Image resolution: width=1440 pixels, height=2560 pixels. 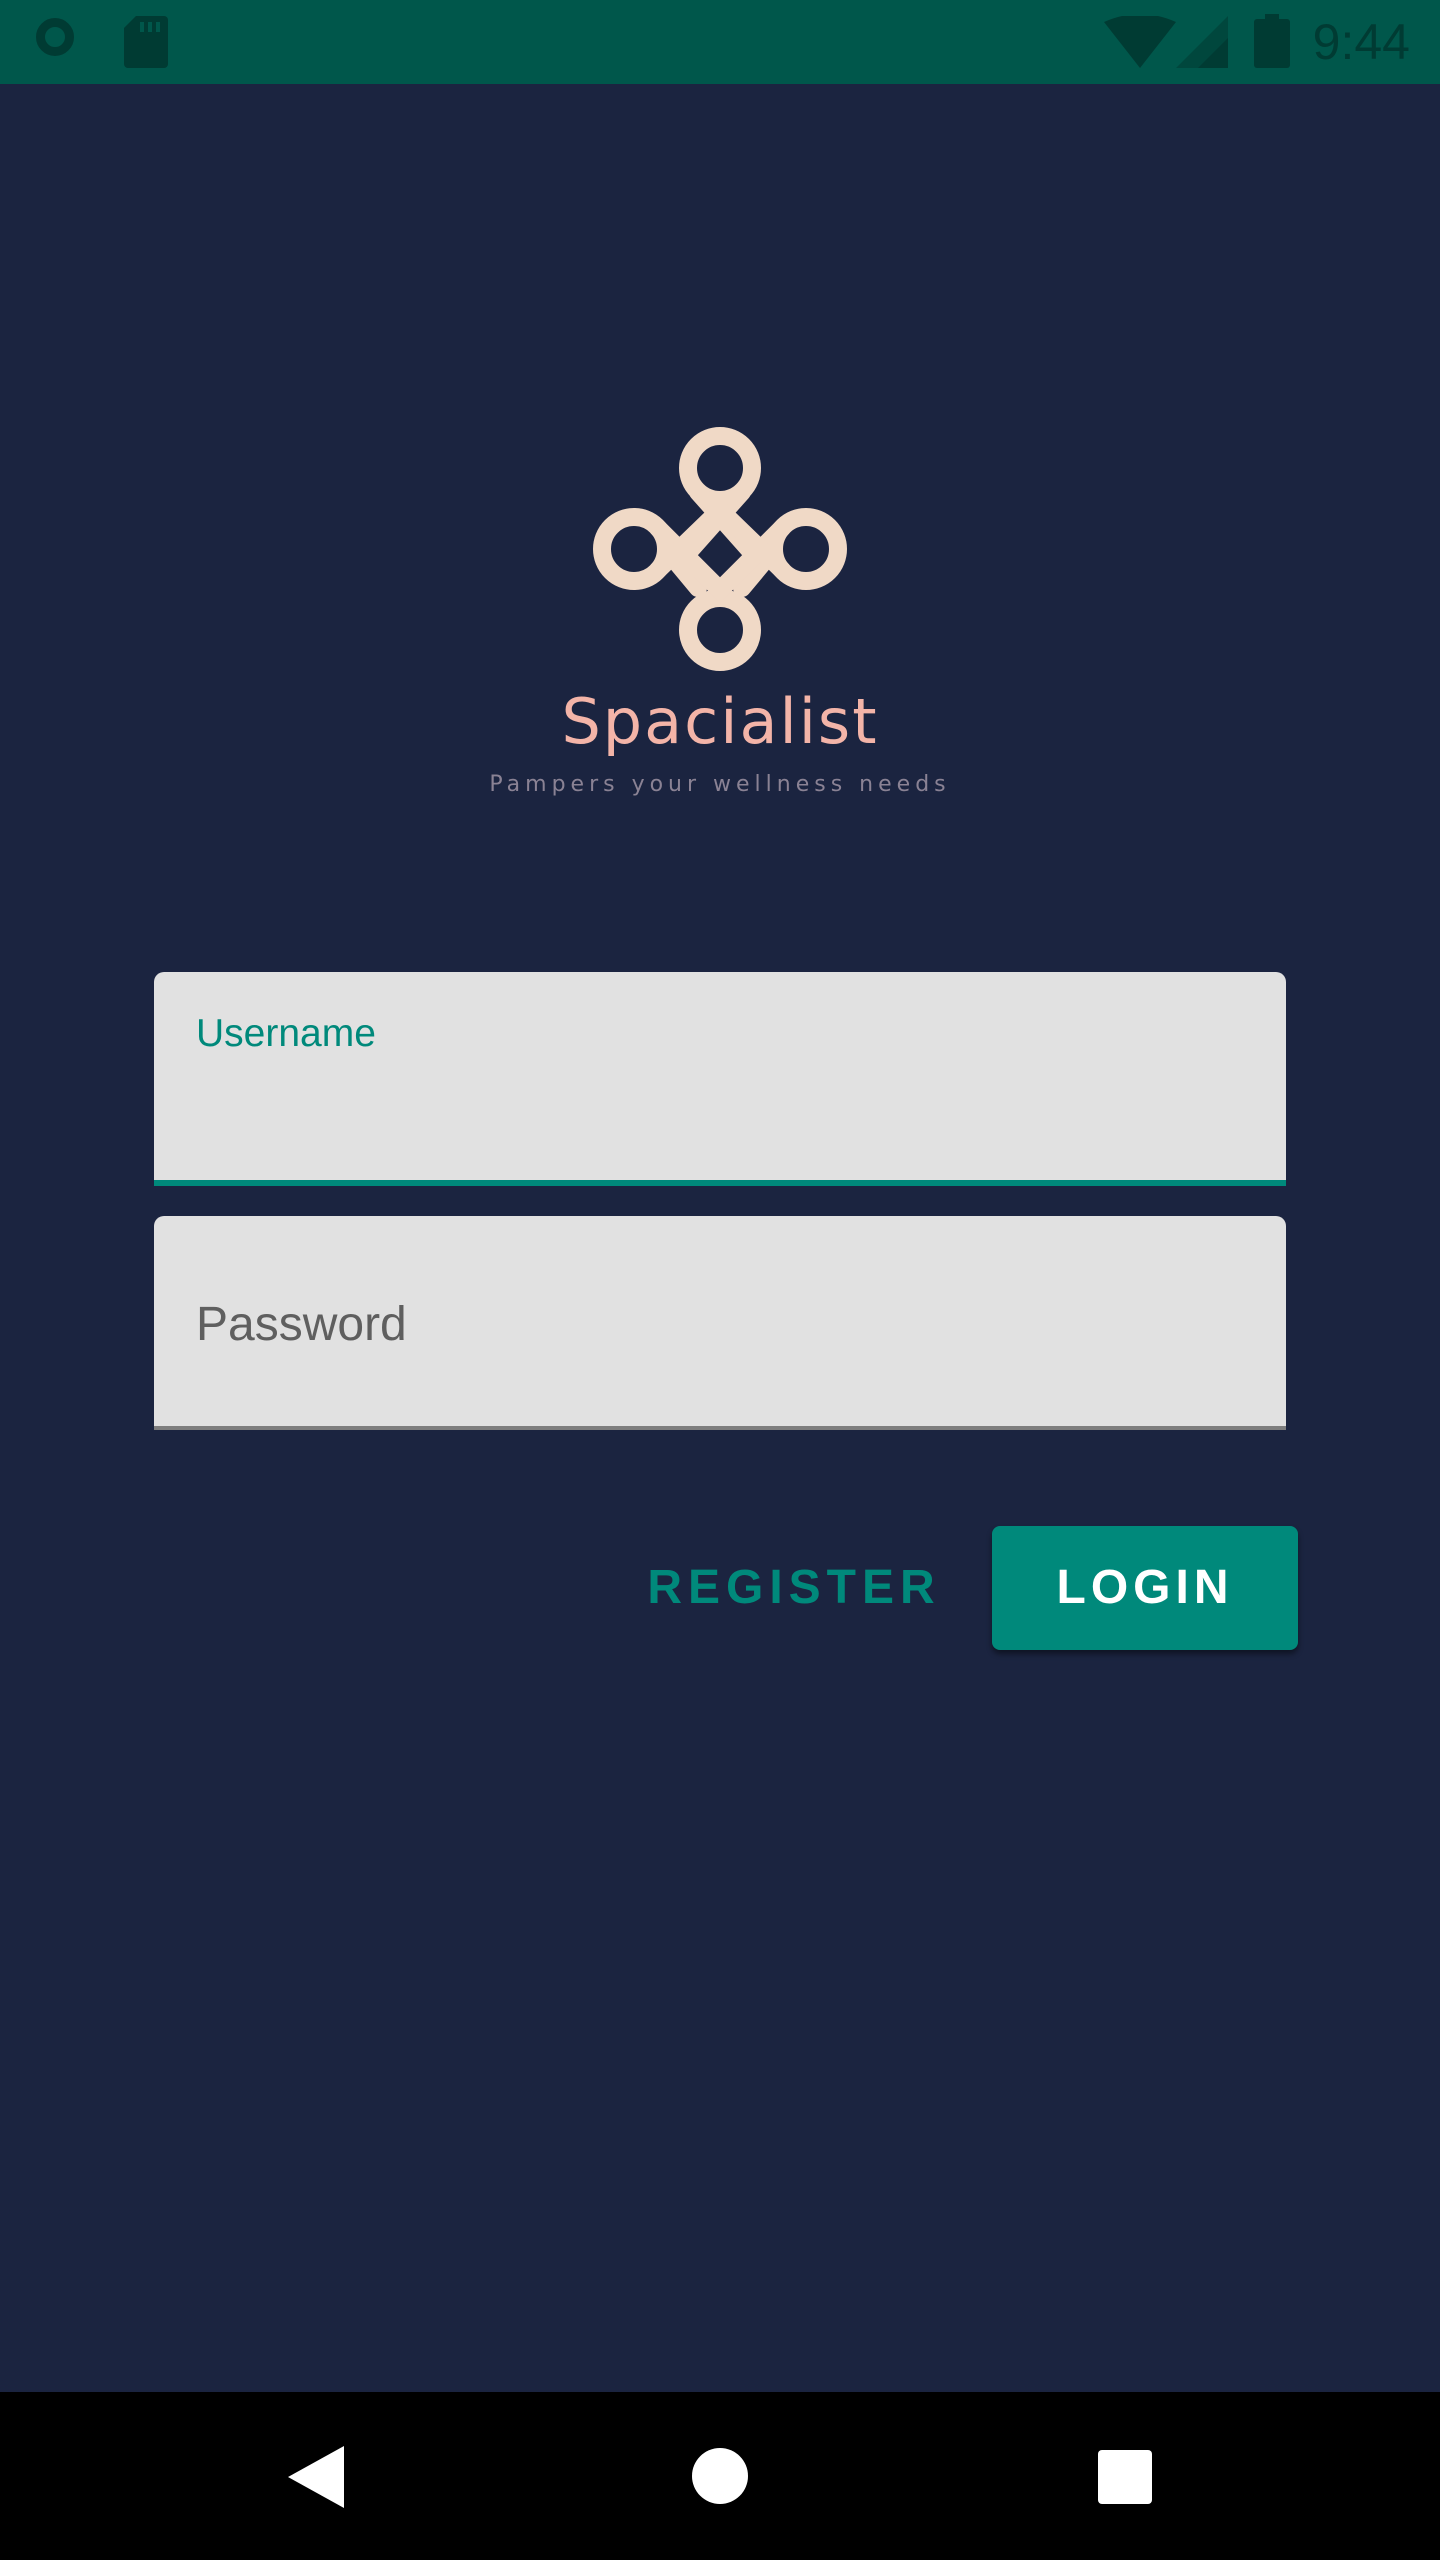 I want to click on notification-circle-icon, so click(x=55, y=37).